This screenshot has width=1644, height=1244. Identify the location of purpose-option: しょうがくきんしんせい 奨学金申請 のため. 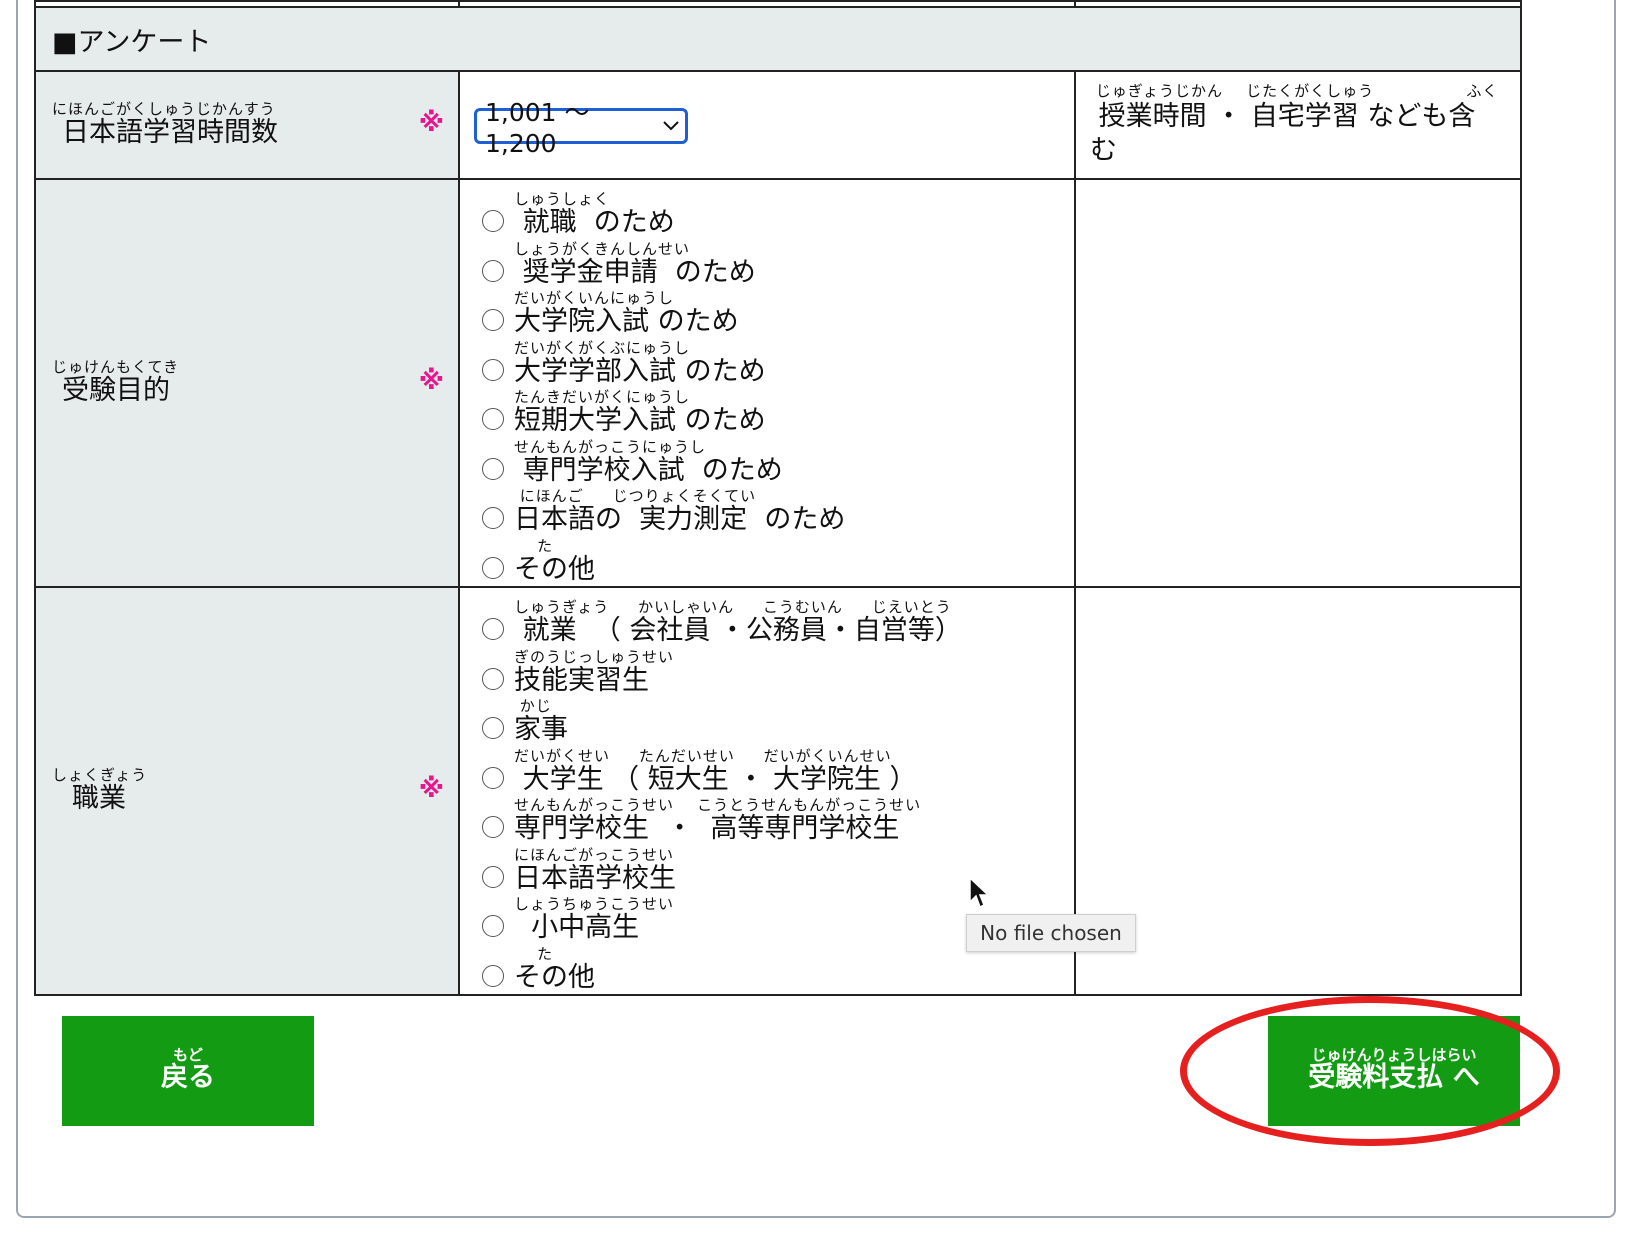
(778, 265).